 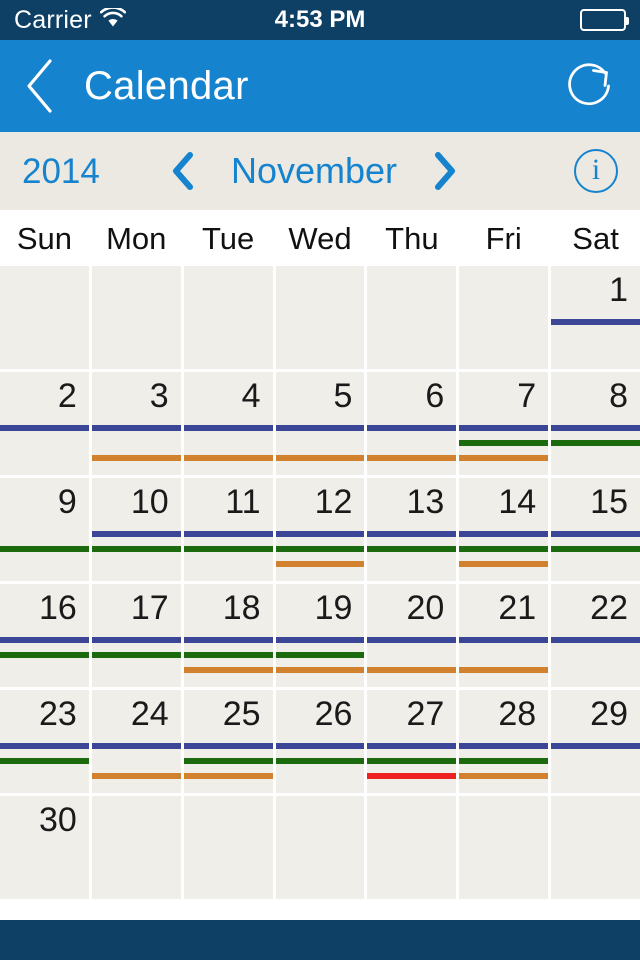 What do you see at coordinates (136, 741) in the screenshot?
I see `day-cell: 24` at bounding box center [136, 741].